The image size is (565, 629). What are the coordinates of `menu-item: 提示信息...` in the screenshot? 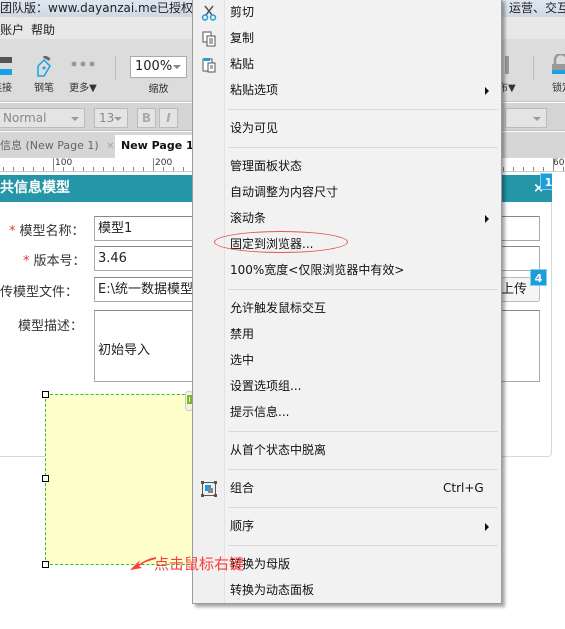 It's located at (347, 412).